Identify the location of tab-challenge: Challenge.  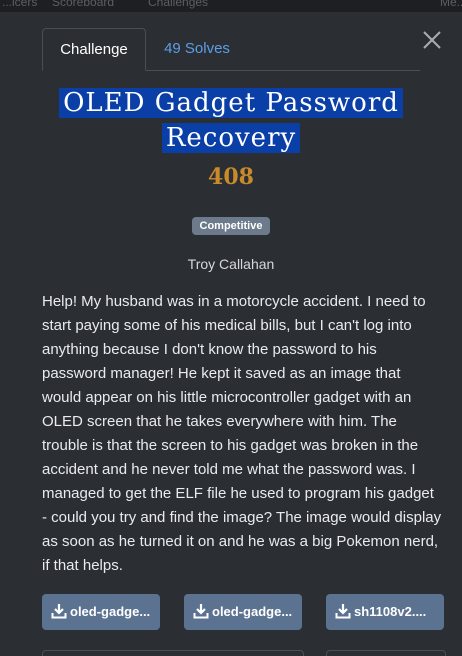
(94, 49).